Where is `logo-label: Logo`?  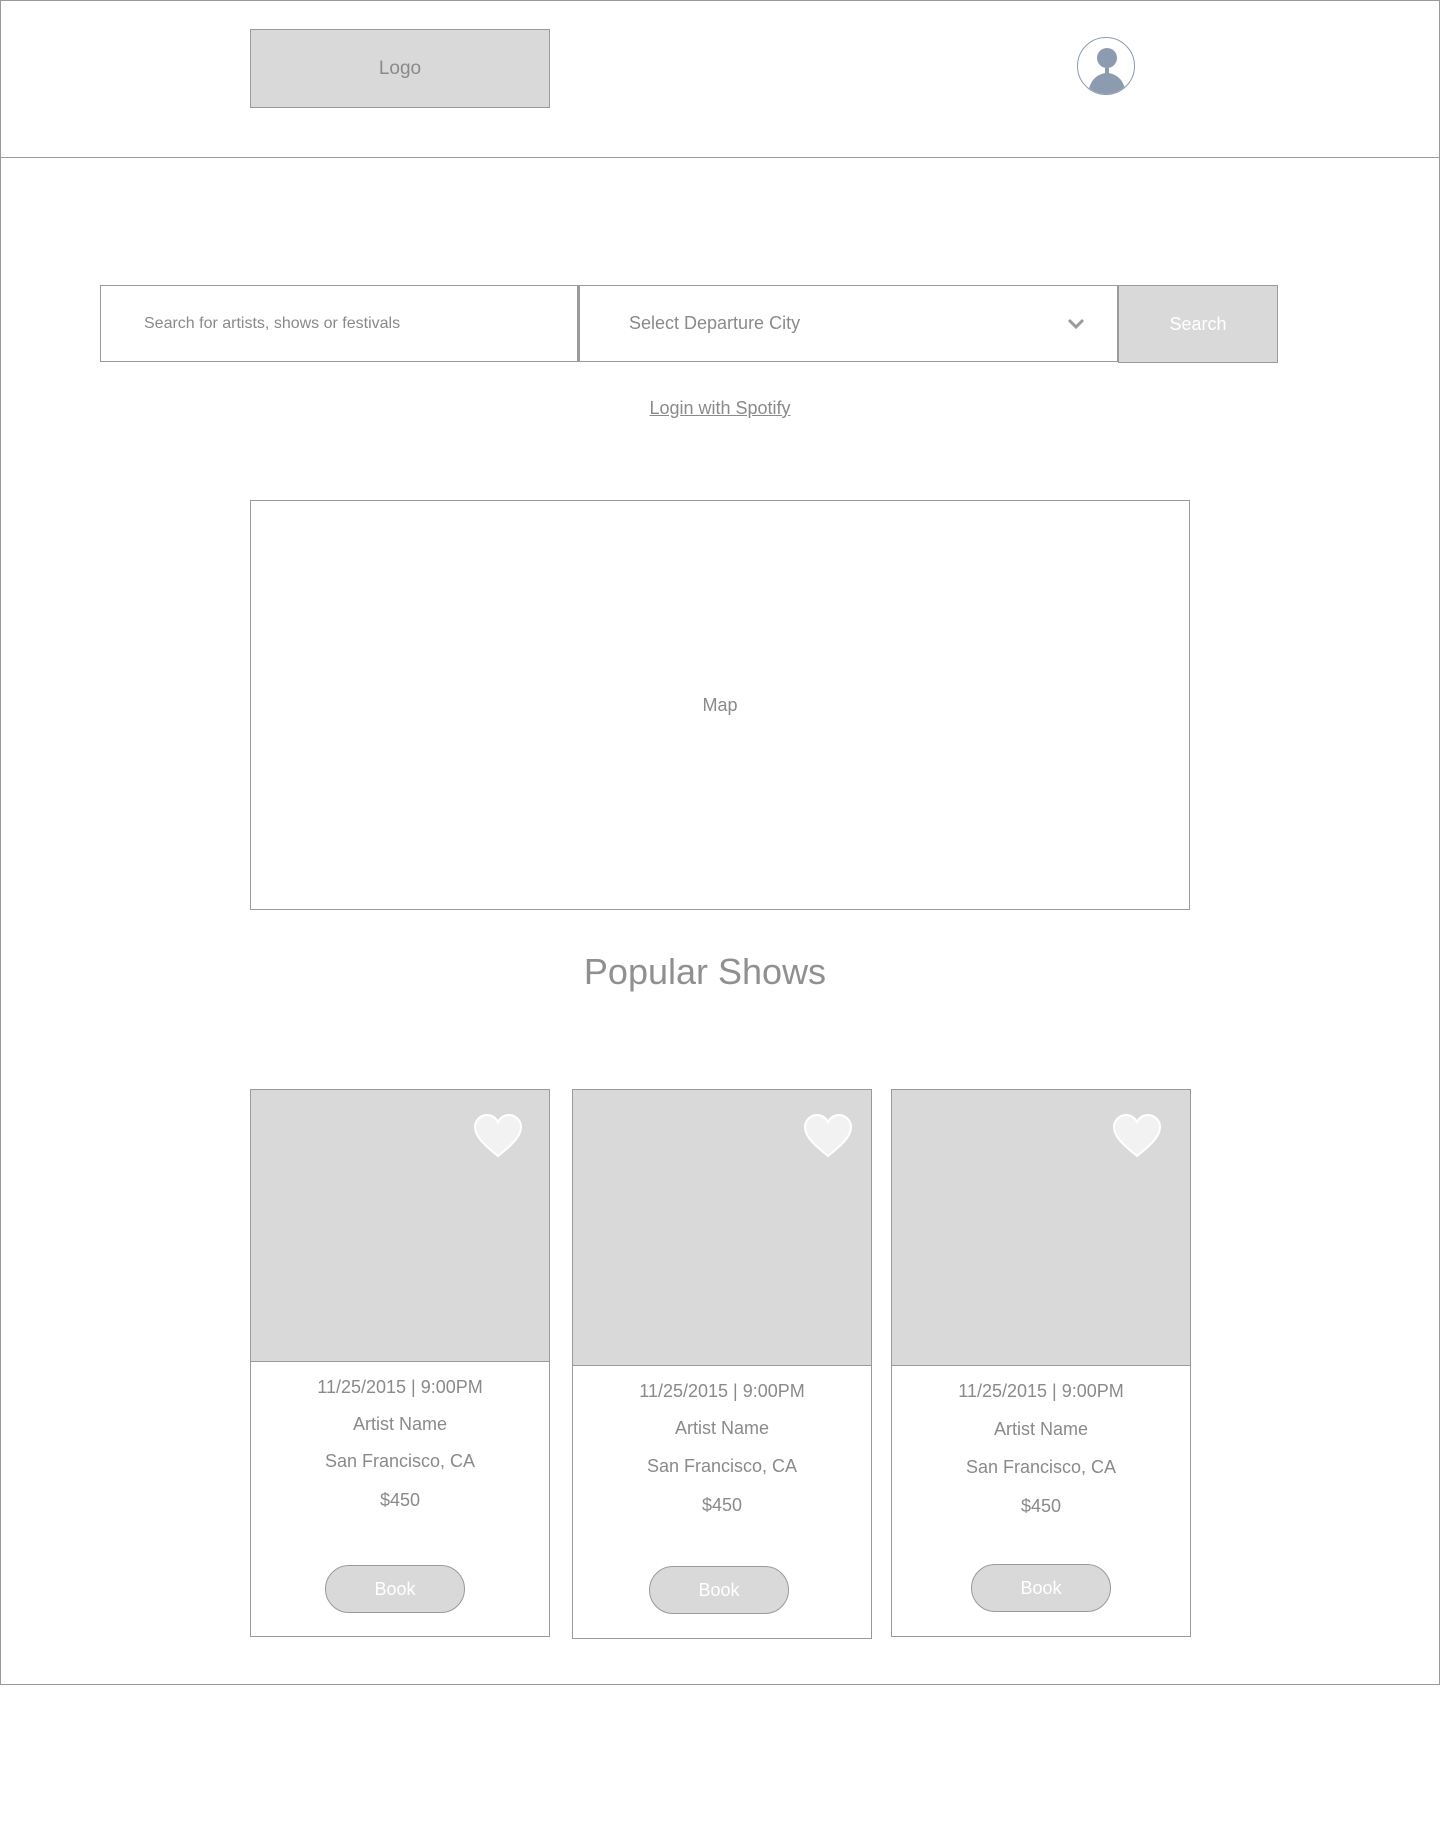 logo-label: Logo is located at coordinates (400, 68).